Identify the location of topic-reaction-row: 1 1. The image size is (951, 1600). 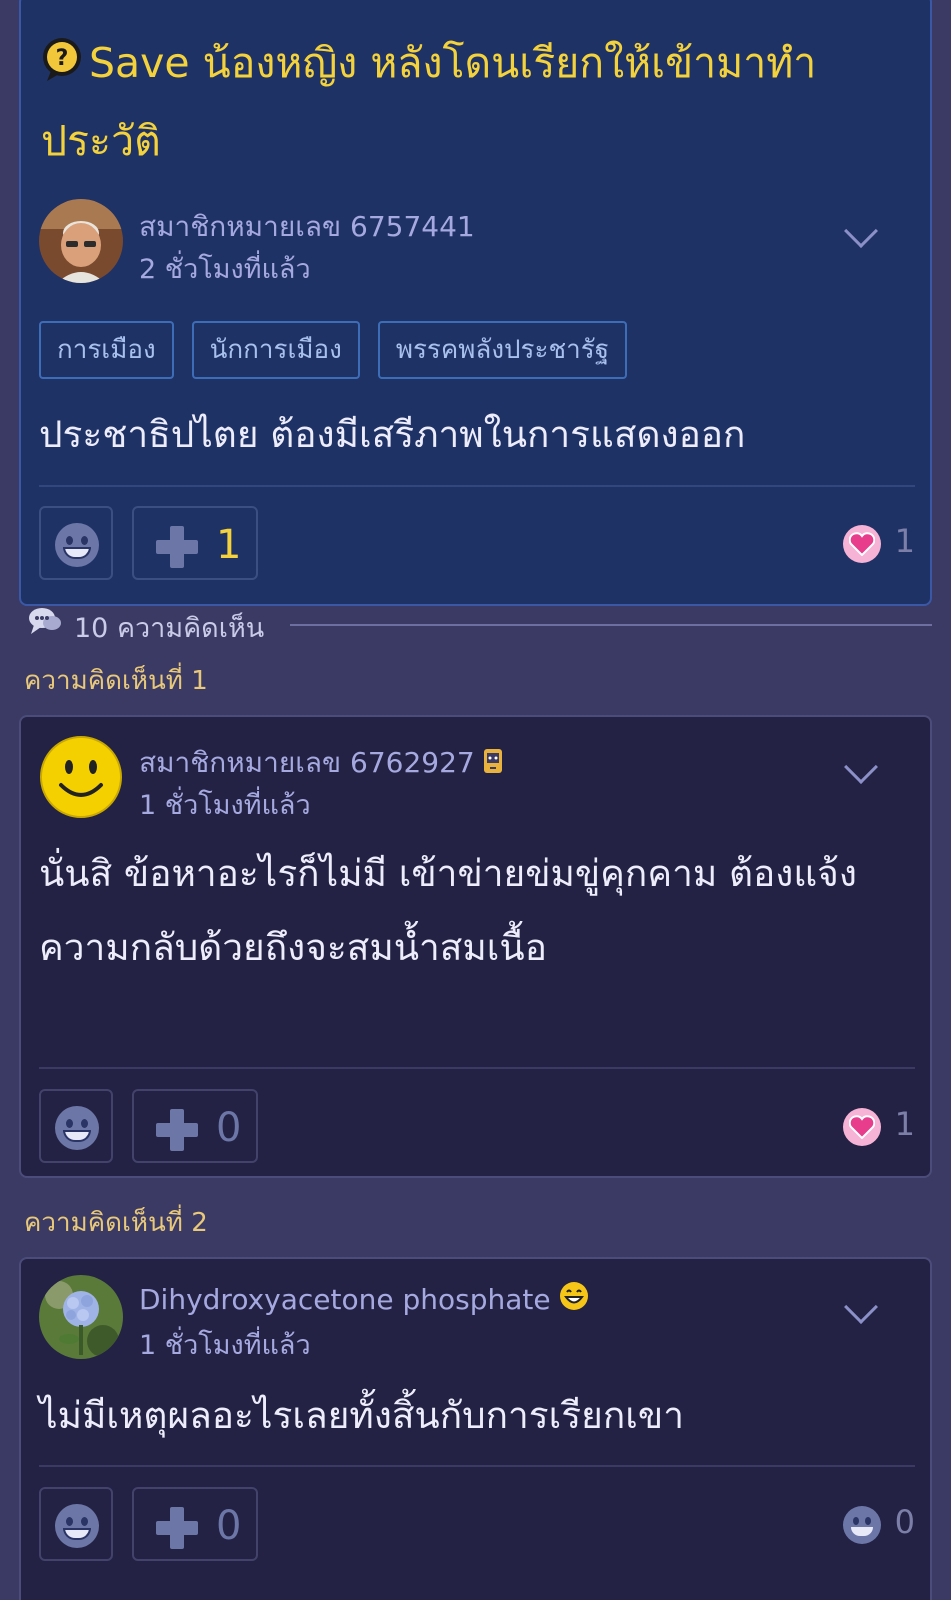
(477, 543).